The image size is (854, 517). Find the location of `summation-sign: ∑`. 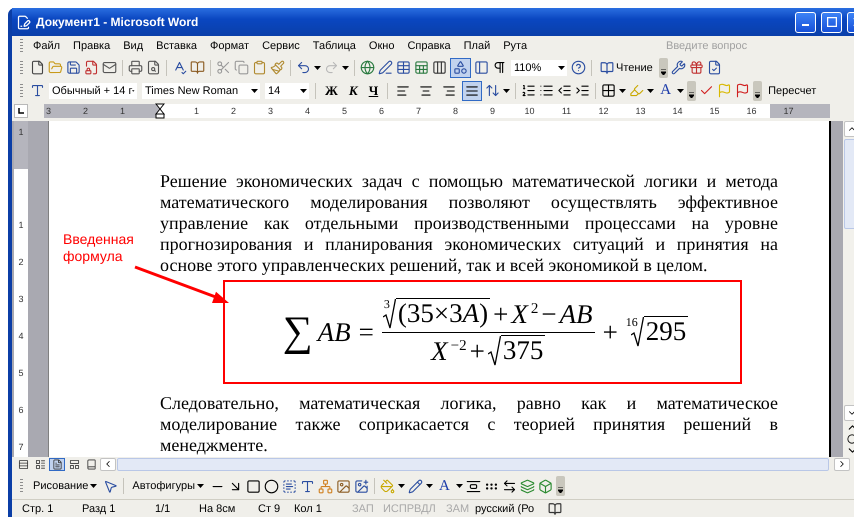

summation-sign: ∑ is located at coordinates (297, 332).